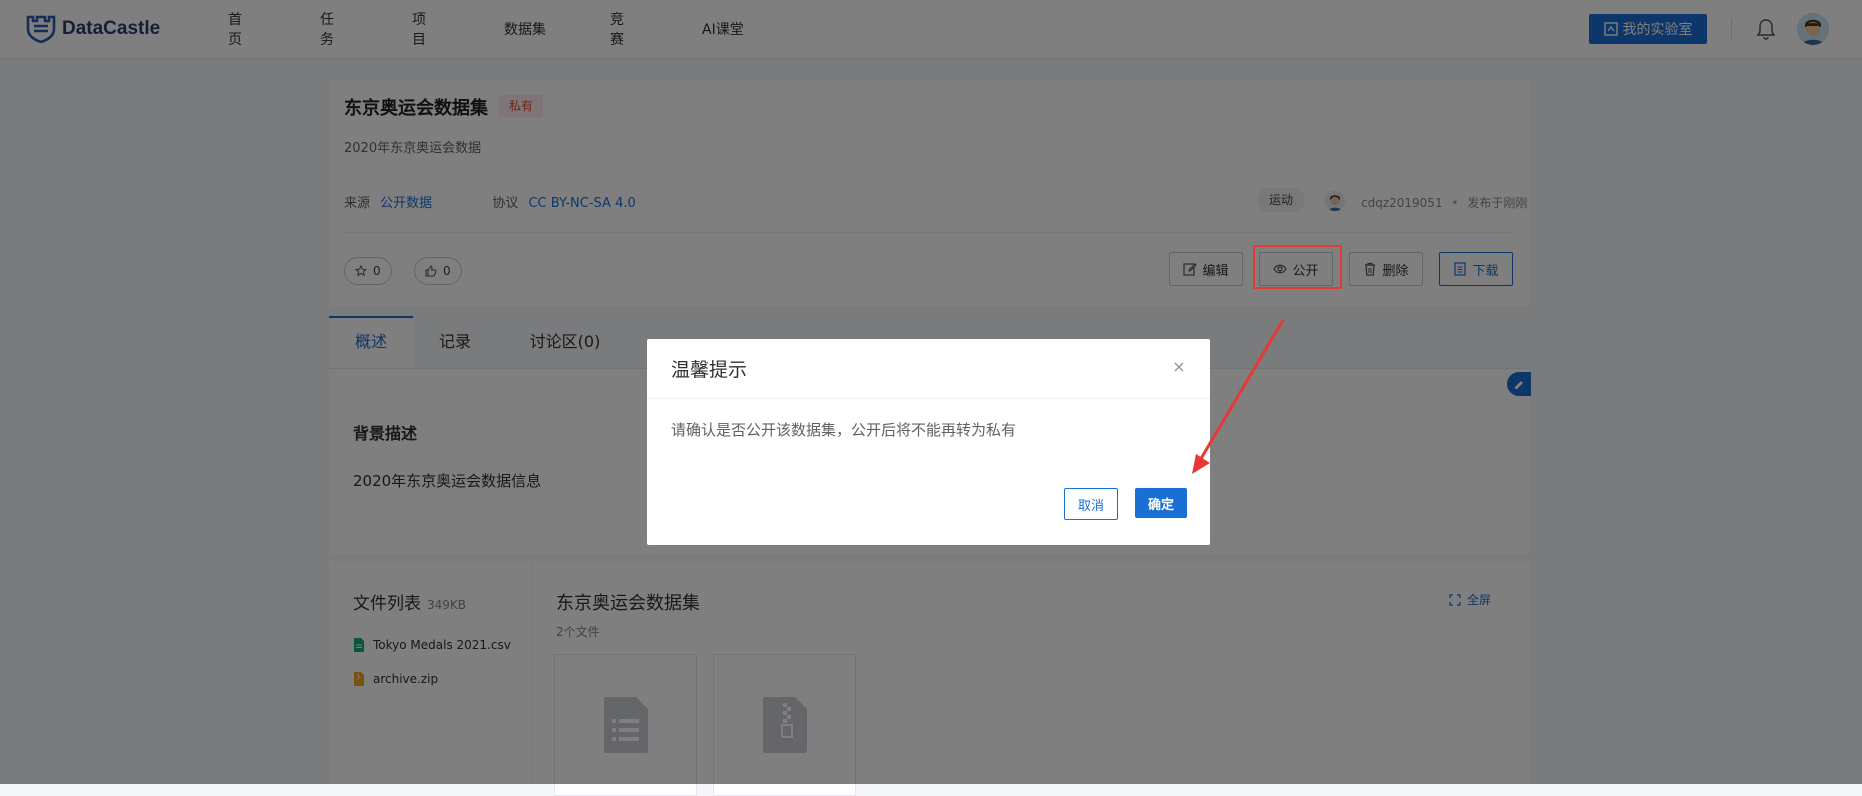 The width and height of the screenshot is (1862, 796). Describe the element at coordinates (709, 370) in the screenshot. I see `dialog-title: 温馨提示` at that location.